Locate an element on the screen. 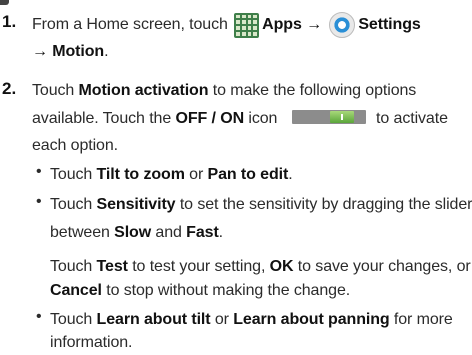 Image resolution: width=472 pixels, height=355 pixels. step-1-number: 1. is located at coordinates (9, 21).